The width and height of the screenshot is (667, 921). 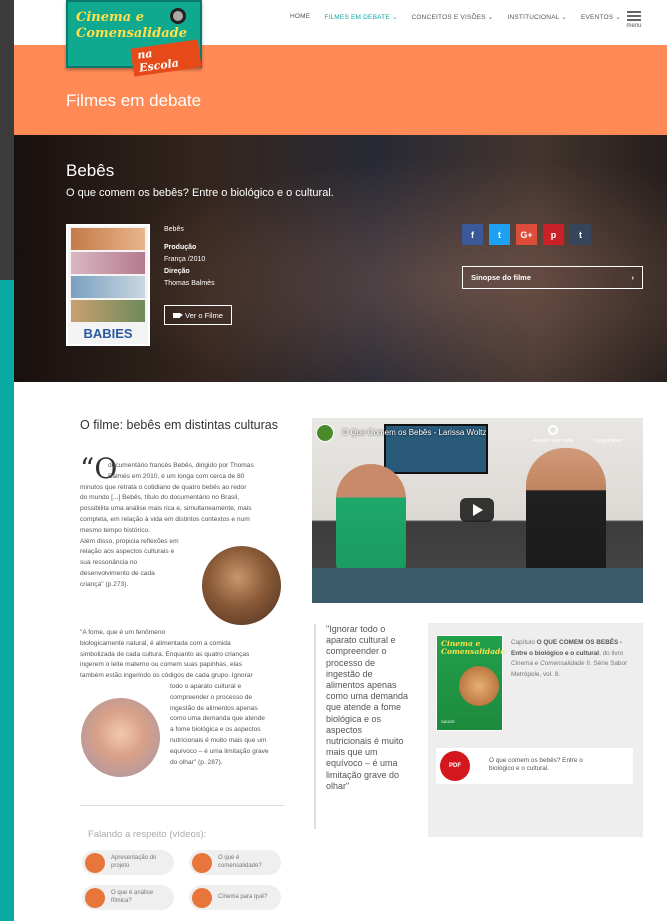 I want to click on book-cover: Cinema e Comensalidade SAÚDE, so click(x=471, y=683).